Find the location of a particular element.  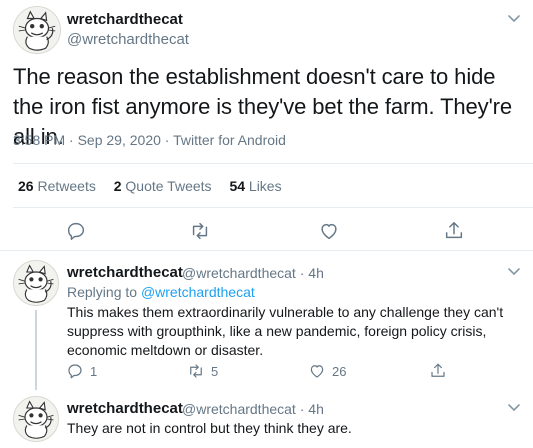

tweet-date: Sep 29, 2020 is located at coordinates (119, 140).